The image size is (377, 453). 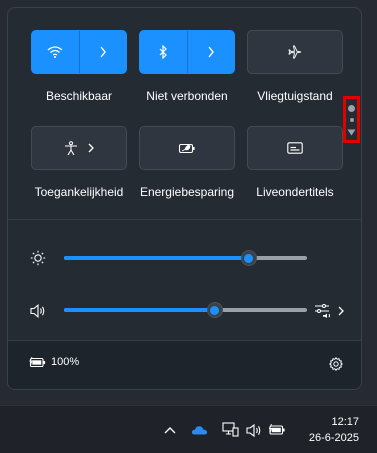 What do you see at coordinates (351, 108) in the screenshot?
I see `page-dot-active` at bounding box center [351, 108].